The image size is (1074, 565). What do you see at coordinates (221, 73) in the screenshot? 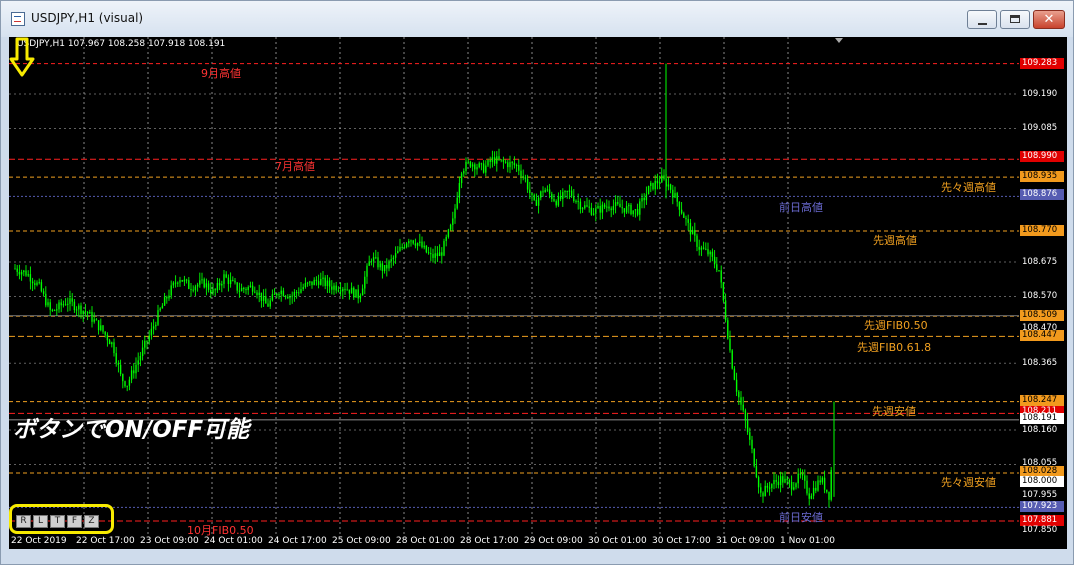
I see `label-month-high: 9月高値` at bounding box center [221, 73].